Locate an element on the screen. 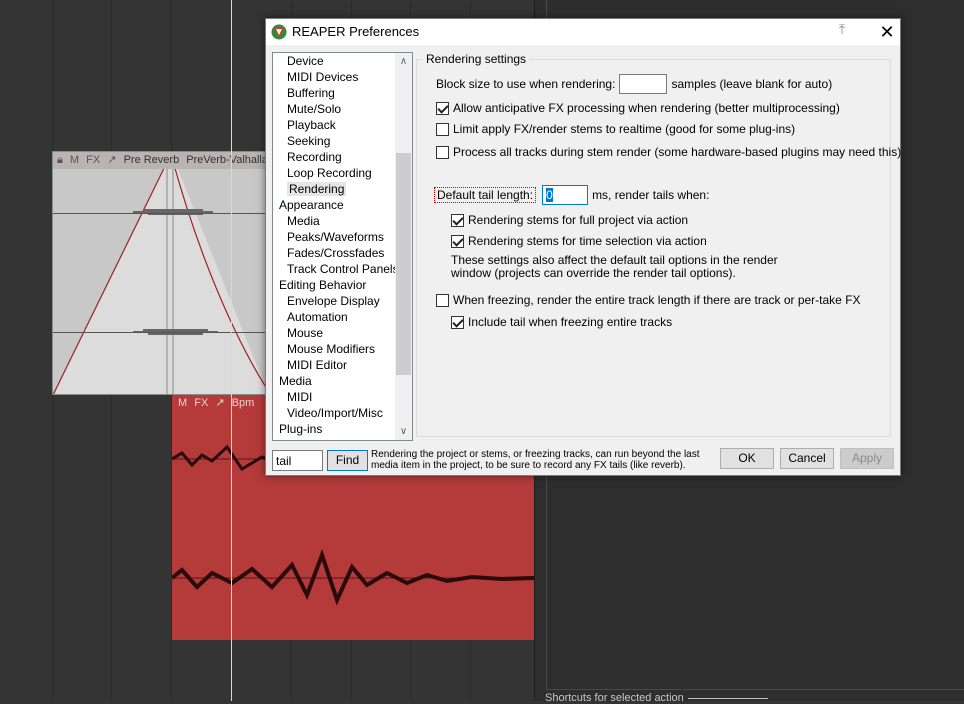  category-label: Seeking is located at coordinates (309, 141).